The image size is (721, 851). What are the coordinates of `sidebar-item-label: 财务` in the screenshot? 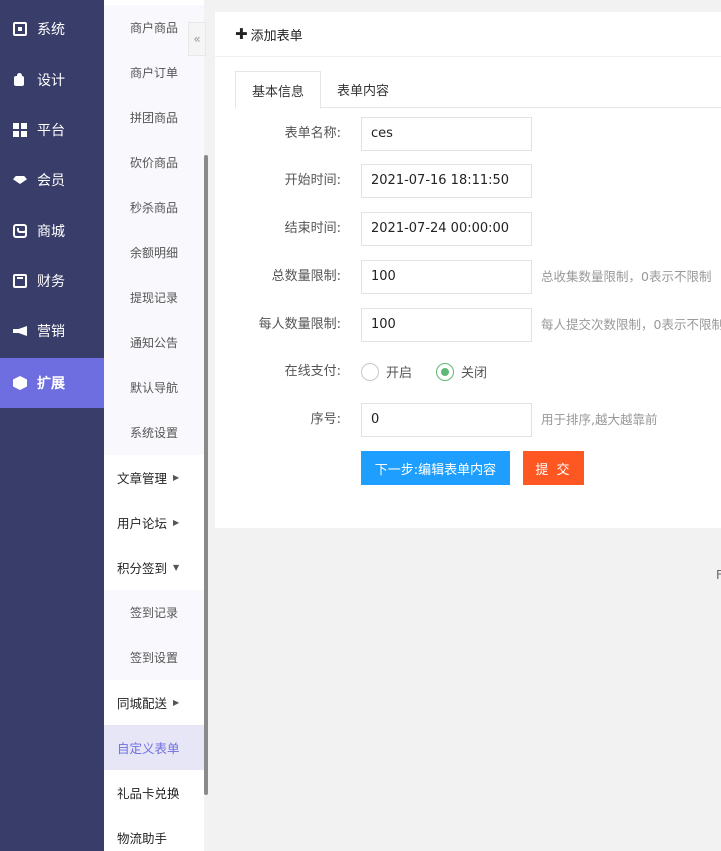 It's located at (51, 282).